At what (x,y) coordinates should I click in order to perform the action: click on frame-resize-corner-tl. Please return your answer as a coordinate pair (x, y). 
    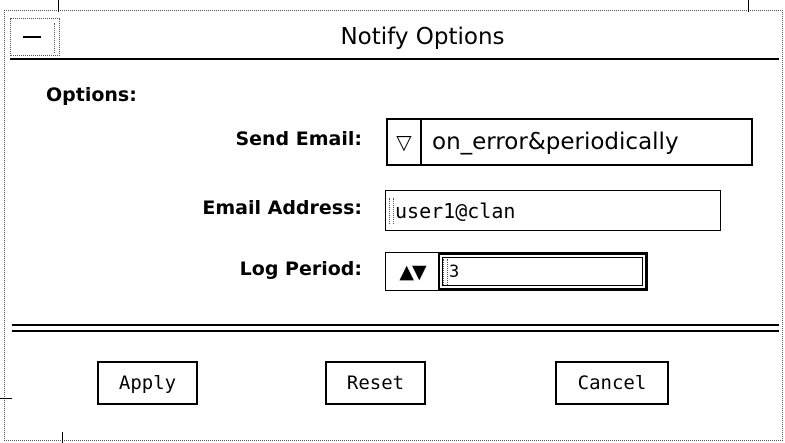
    Looking at the image, I should click on (58, 6).